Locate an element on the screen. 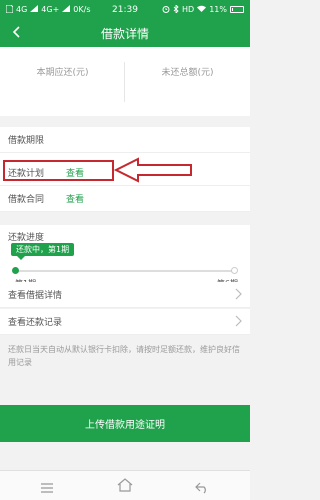 This screenshot has width=320, height=500. repayment-note: 还款日当天自动从默认银行卡扣除，请按时足额还款，维护良好信用记录 is located at coordinates (124, 356).